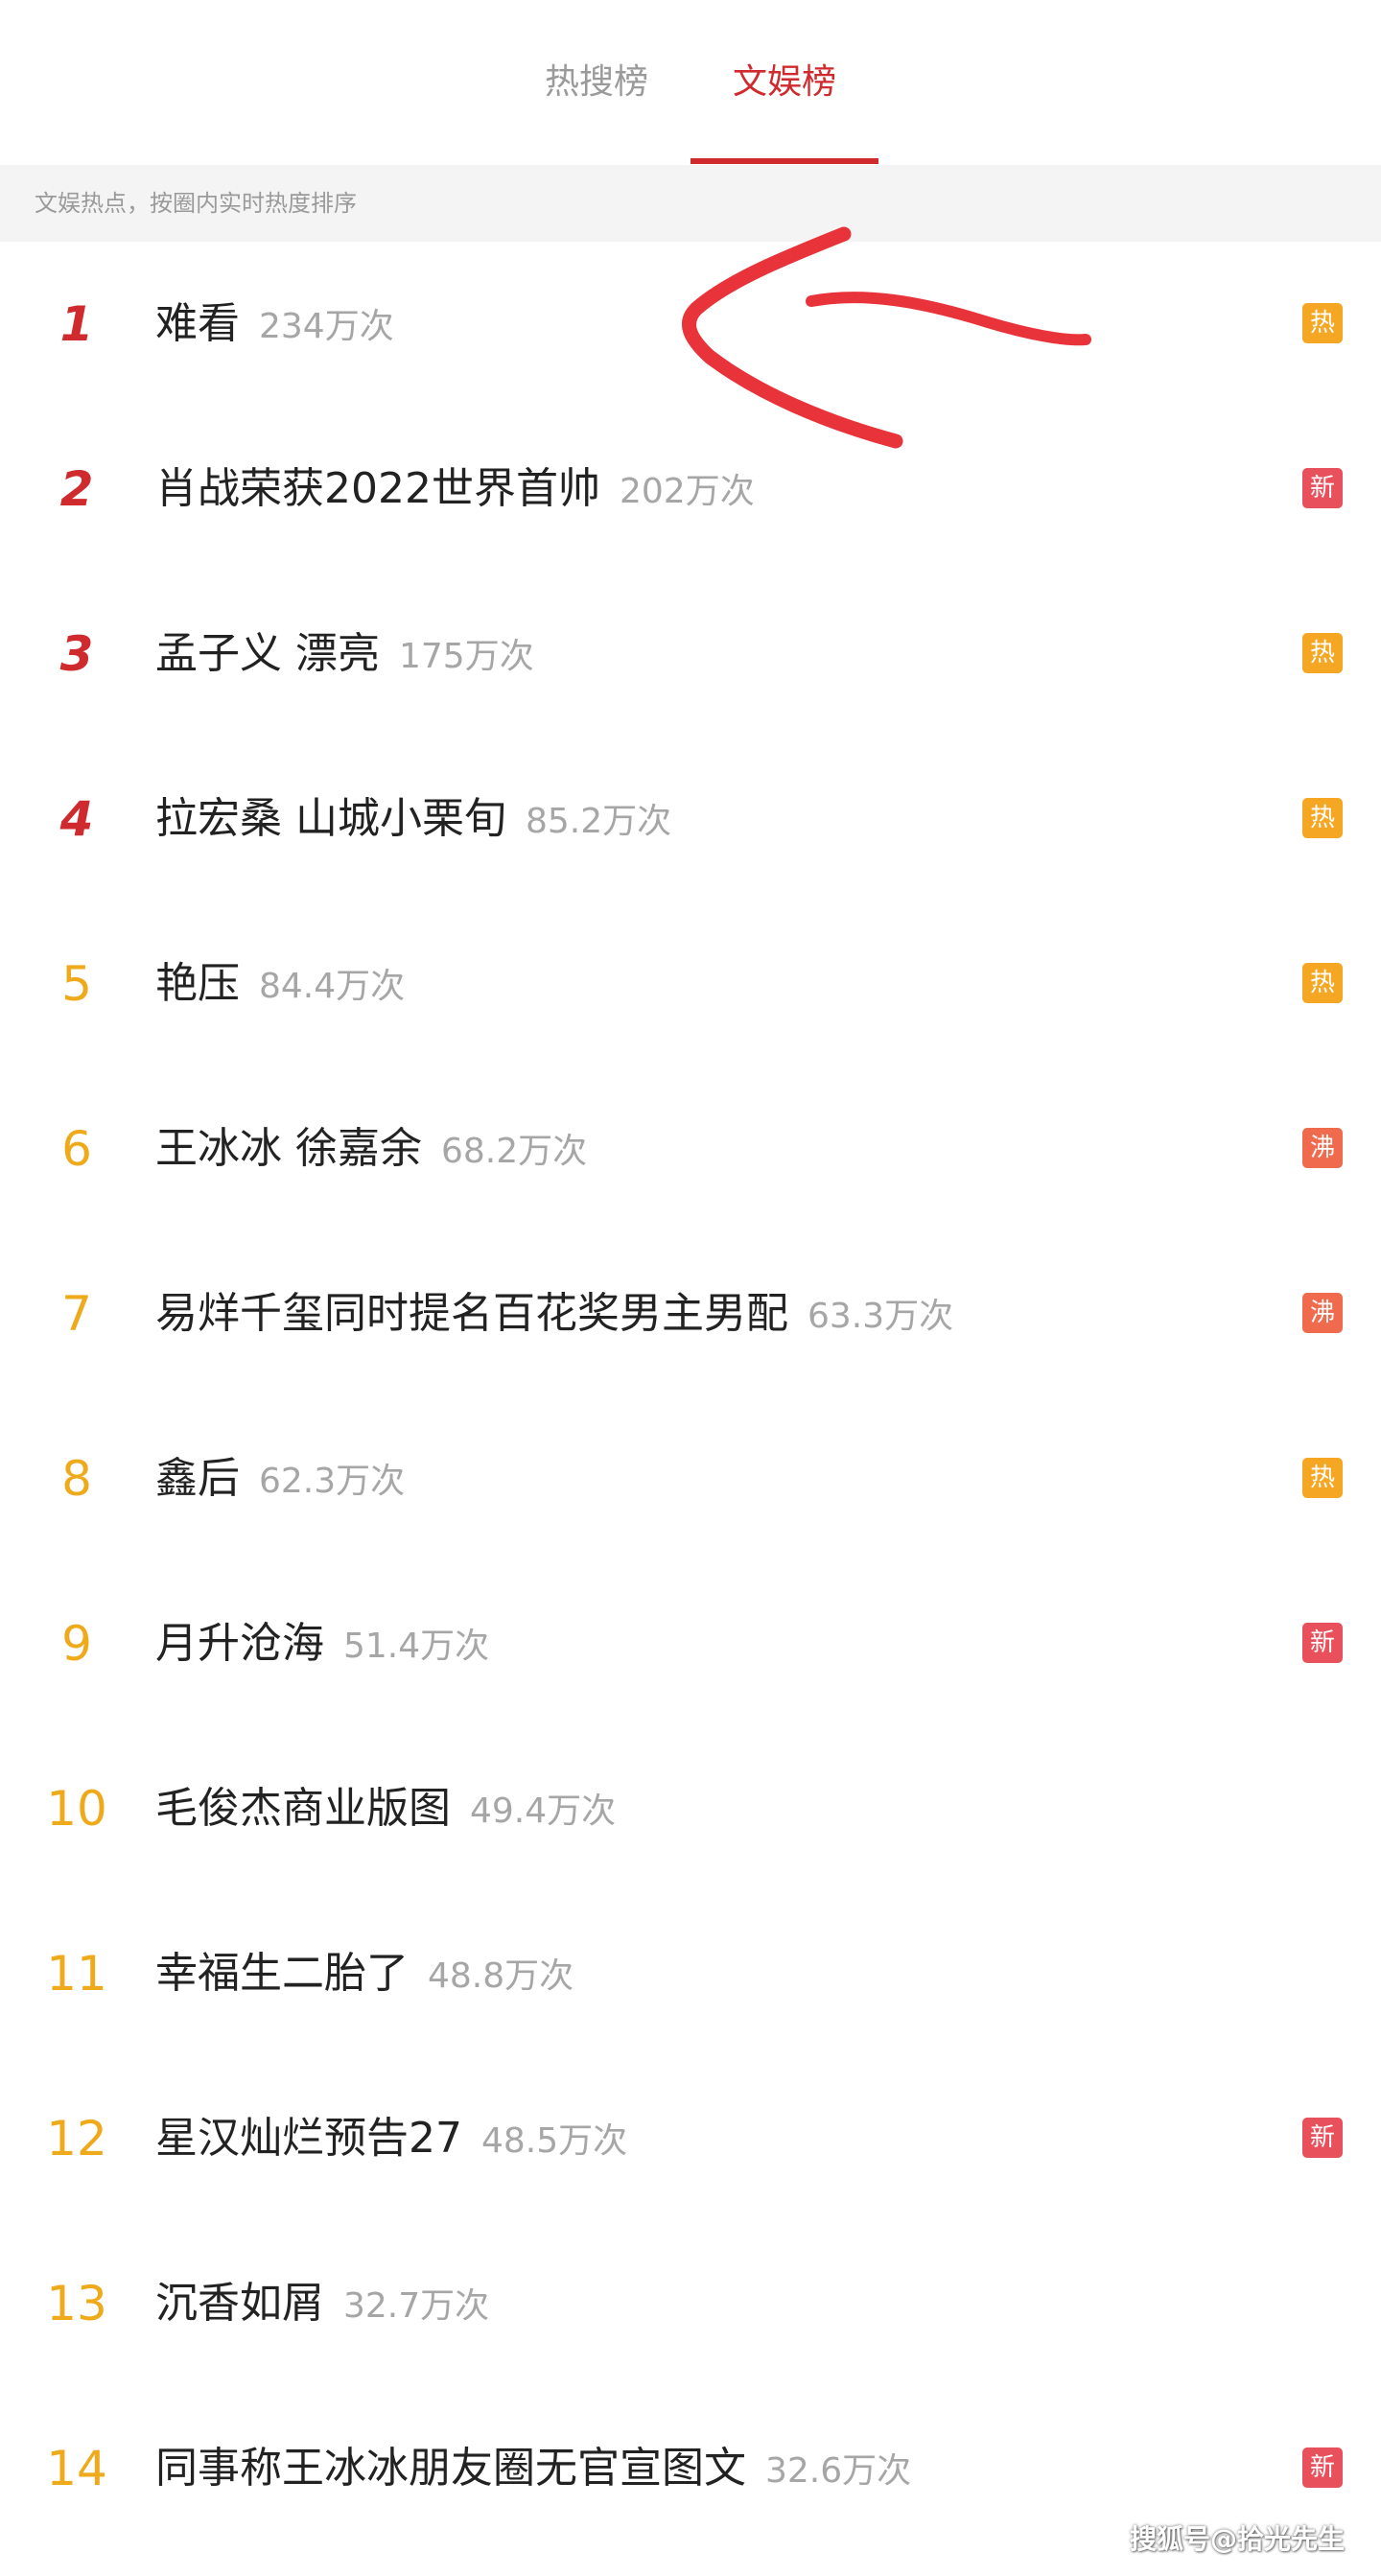  I want to click on item-title: 王冰冰 徐嘉余, so click(289, 1148).